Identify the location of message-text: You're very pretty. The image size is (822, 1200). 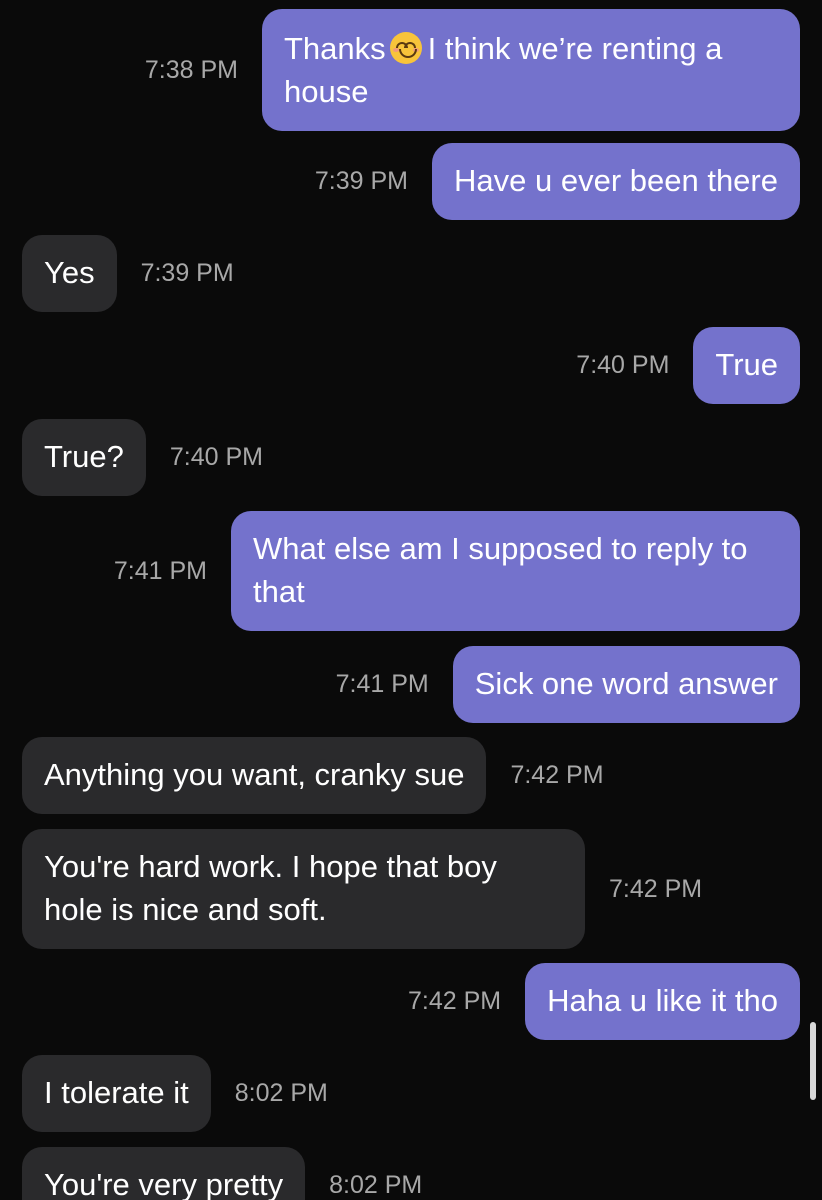
(164, 1183).